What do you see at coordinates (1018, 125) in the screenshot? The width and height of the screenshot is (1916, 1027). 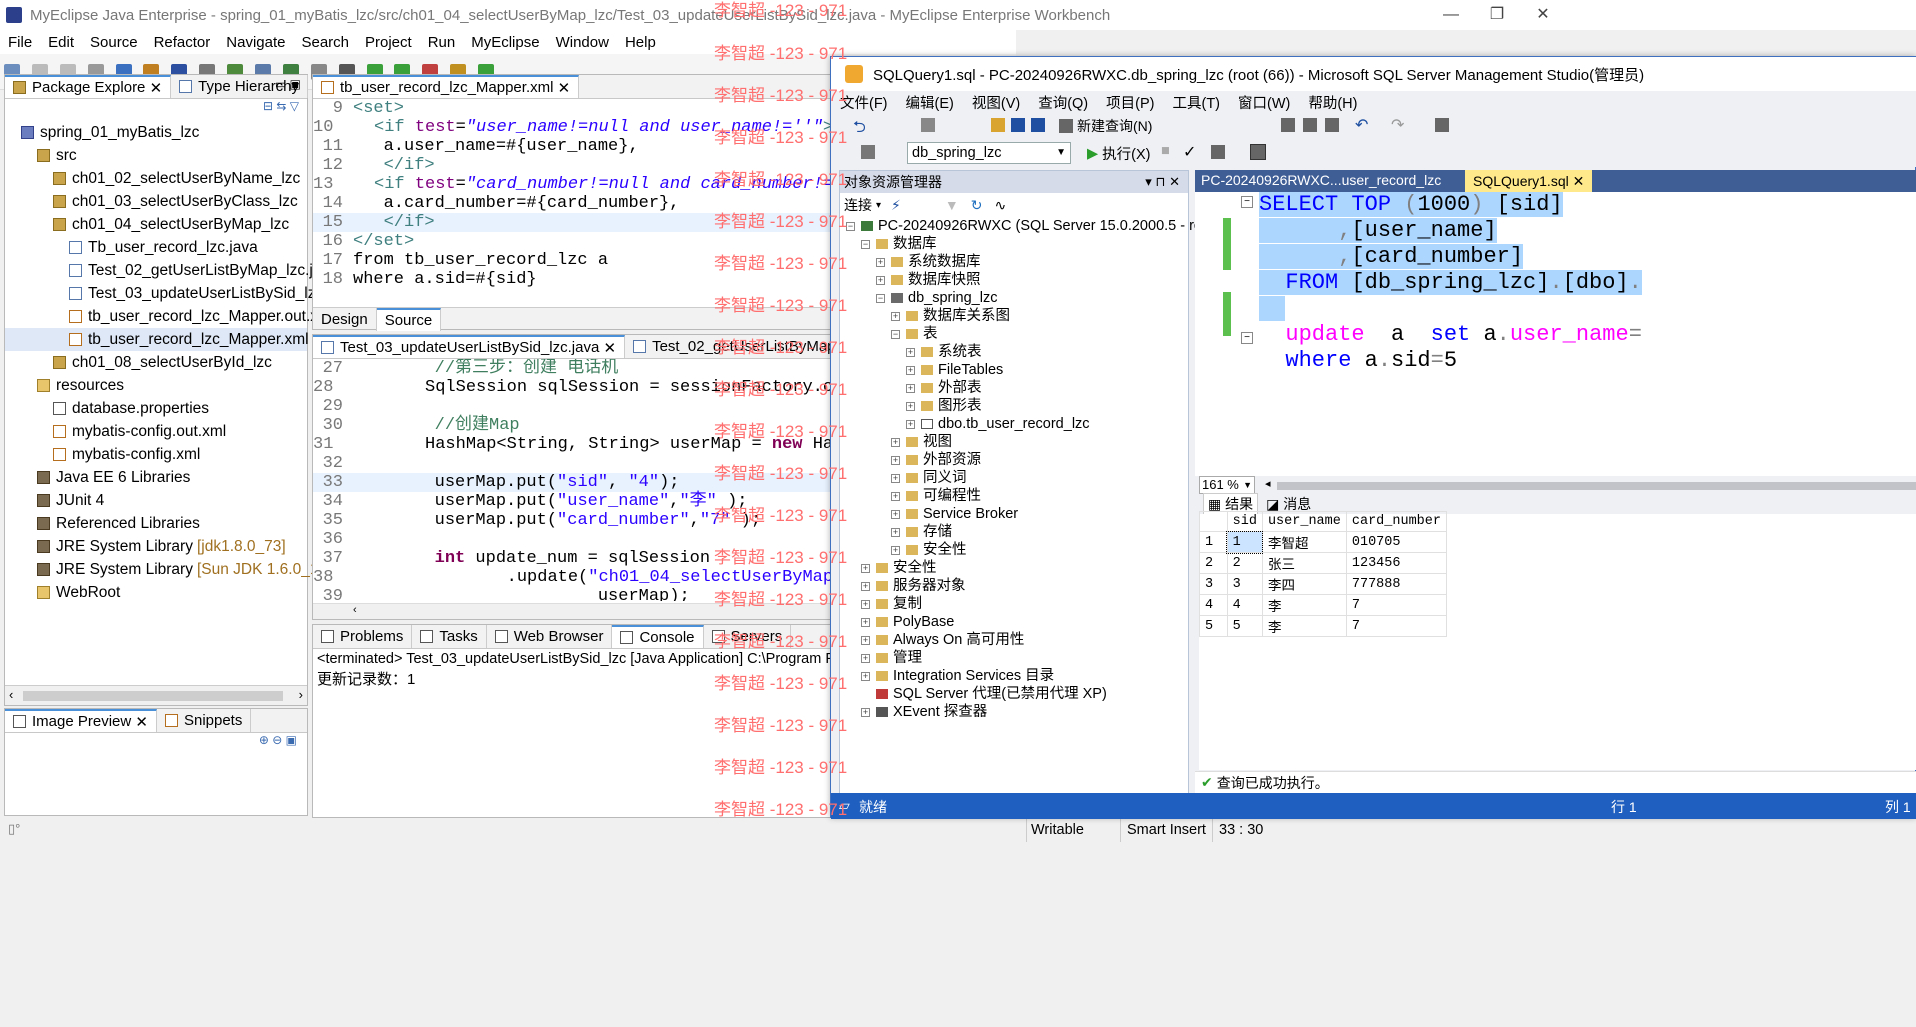 I see `save-icon` at bounding box center [1018, 125].